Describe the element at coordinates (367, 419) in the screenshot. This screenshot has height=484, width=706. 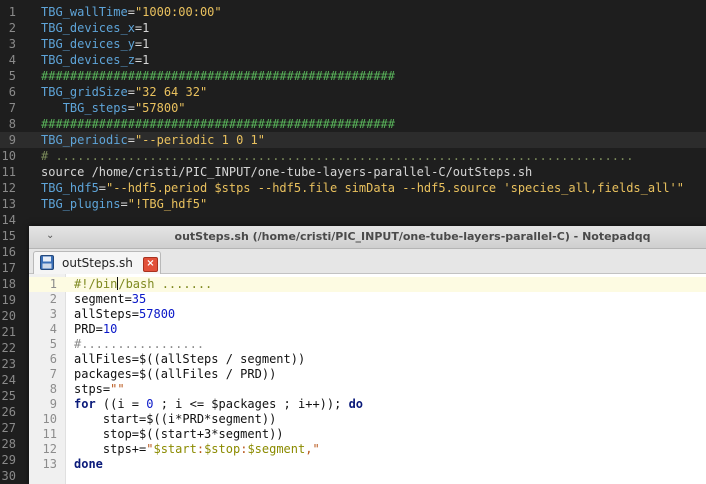
I see `code-line: 10 start=$((i*PRD*segment))` at that location.